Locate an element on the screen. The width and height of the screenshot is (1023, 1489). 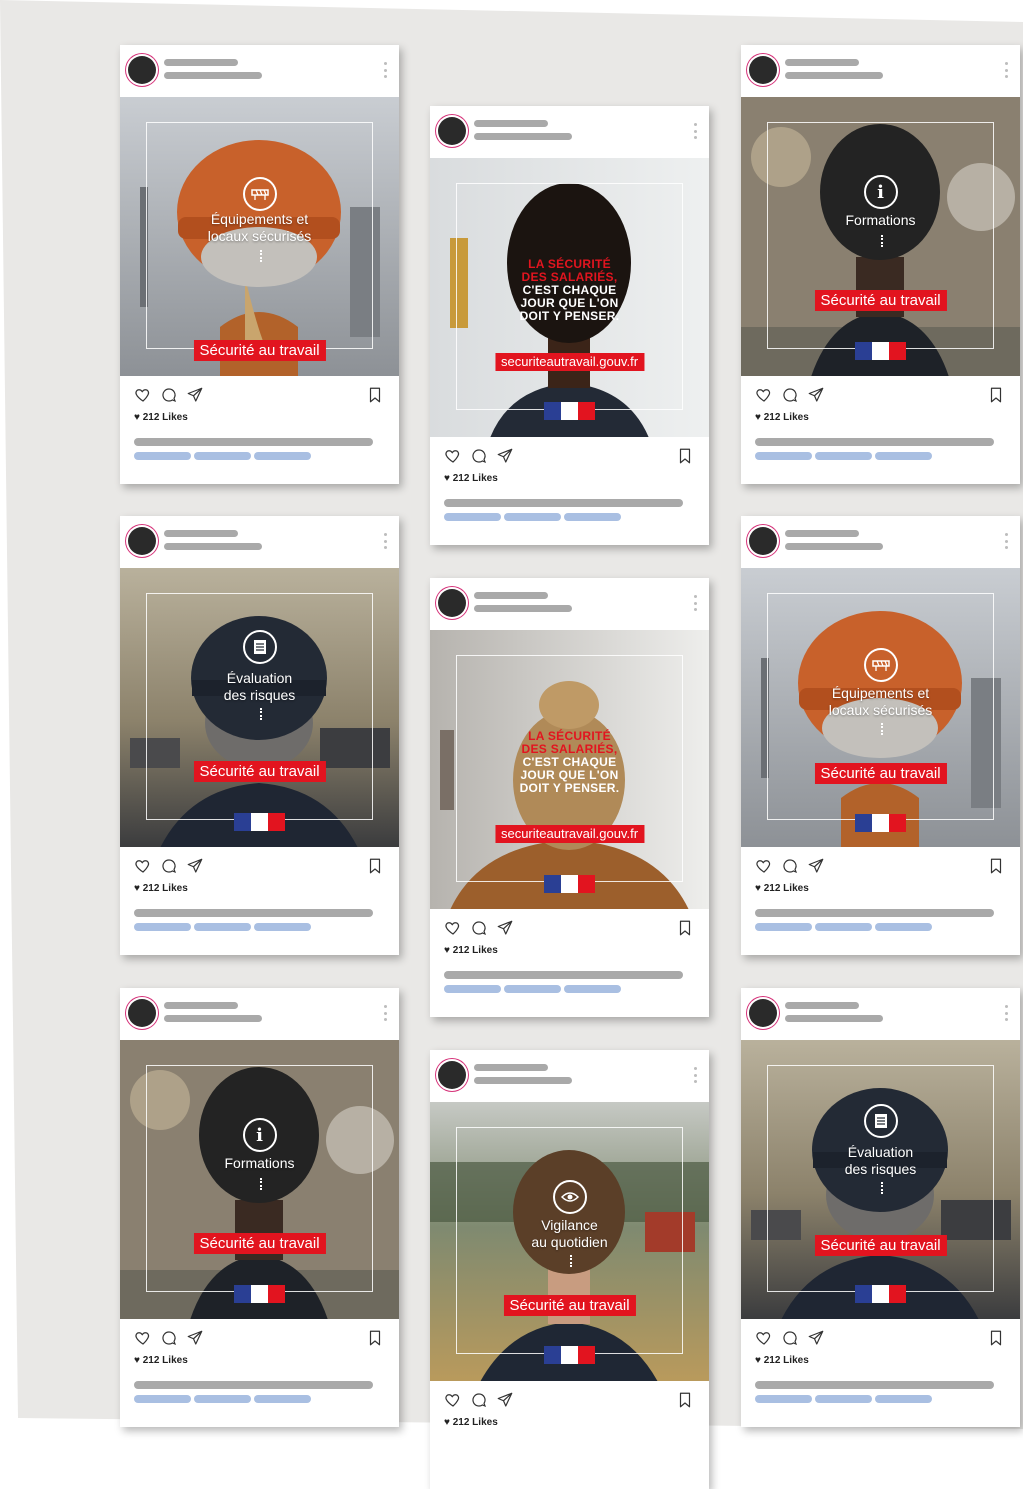
image-frame is located at coordinates (880, 1178).